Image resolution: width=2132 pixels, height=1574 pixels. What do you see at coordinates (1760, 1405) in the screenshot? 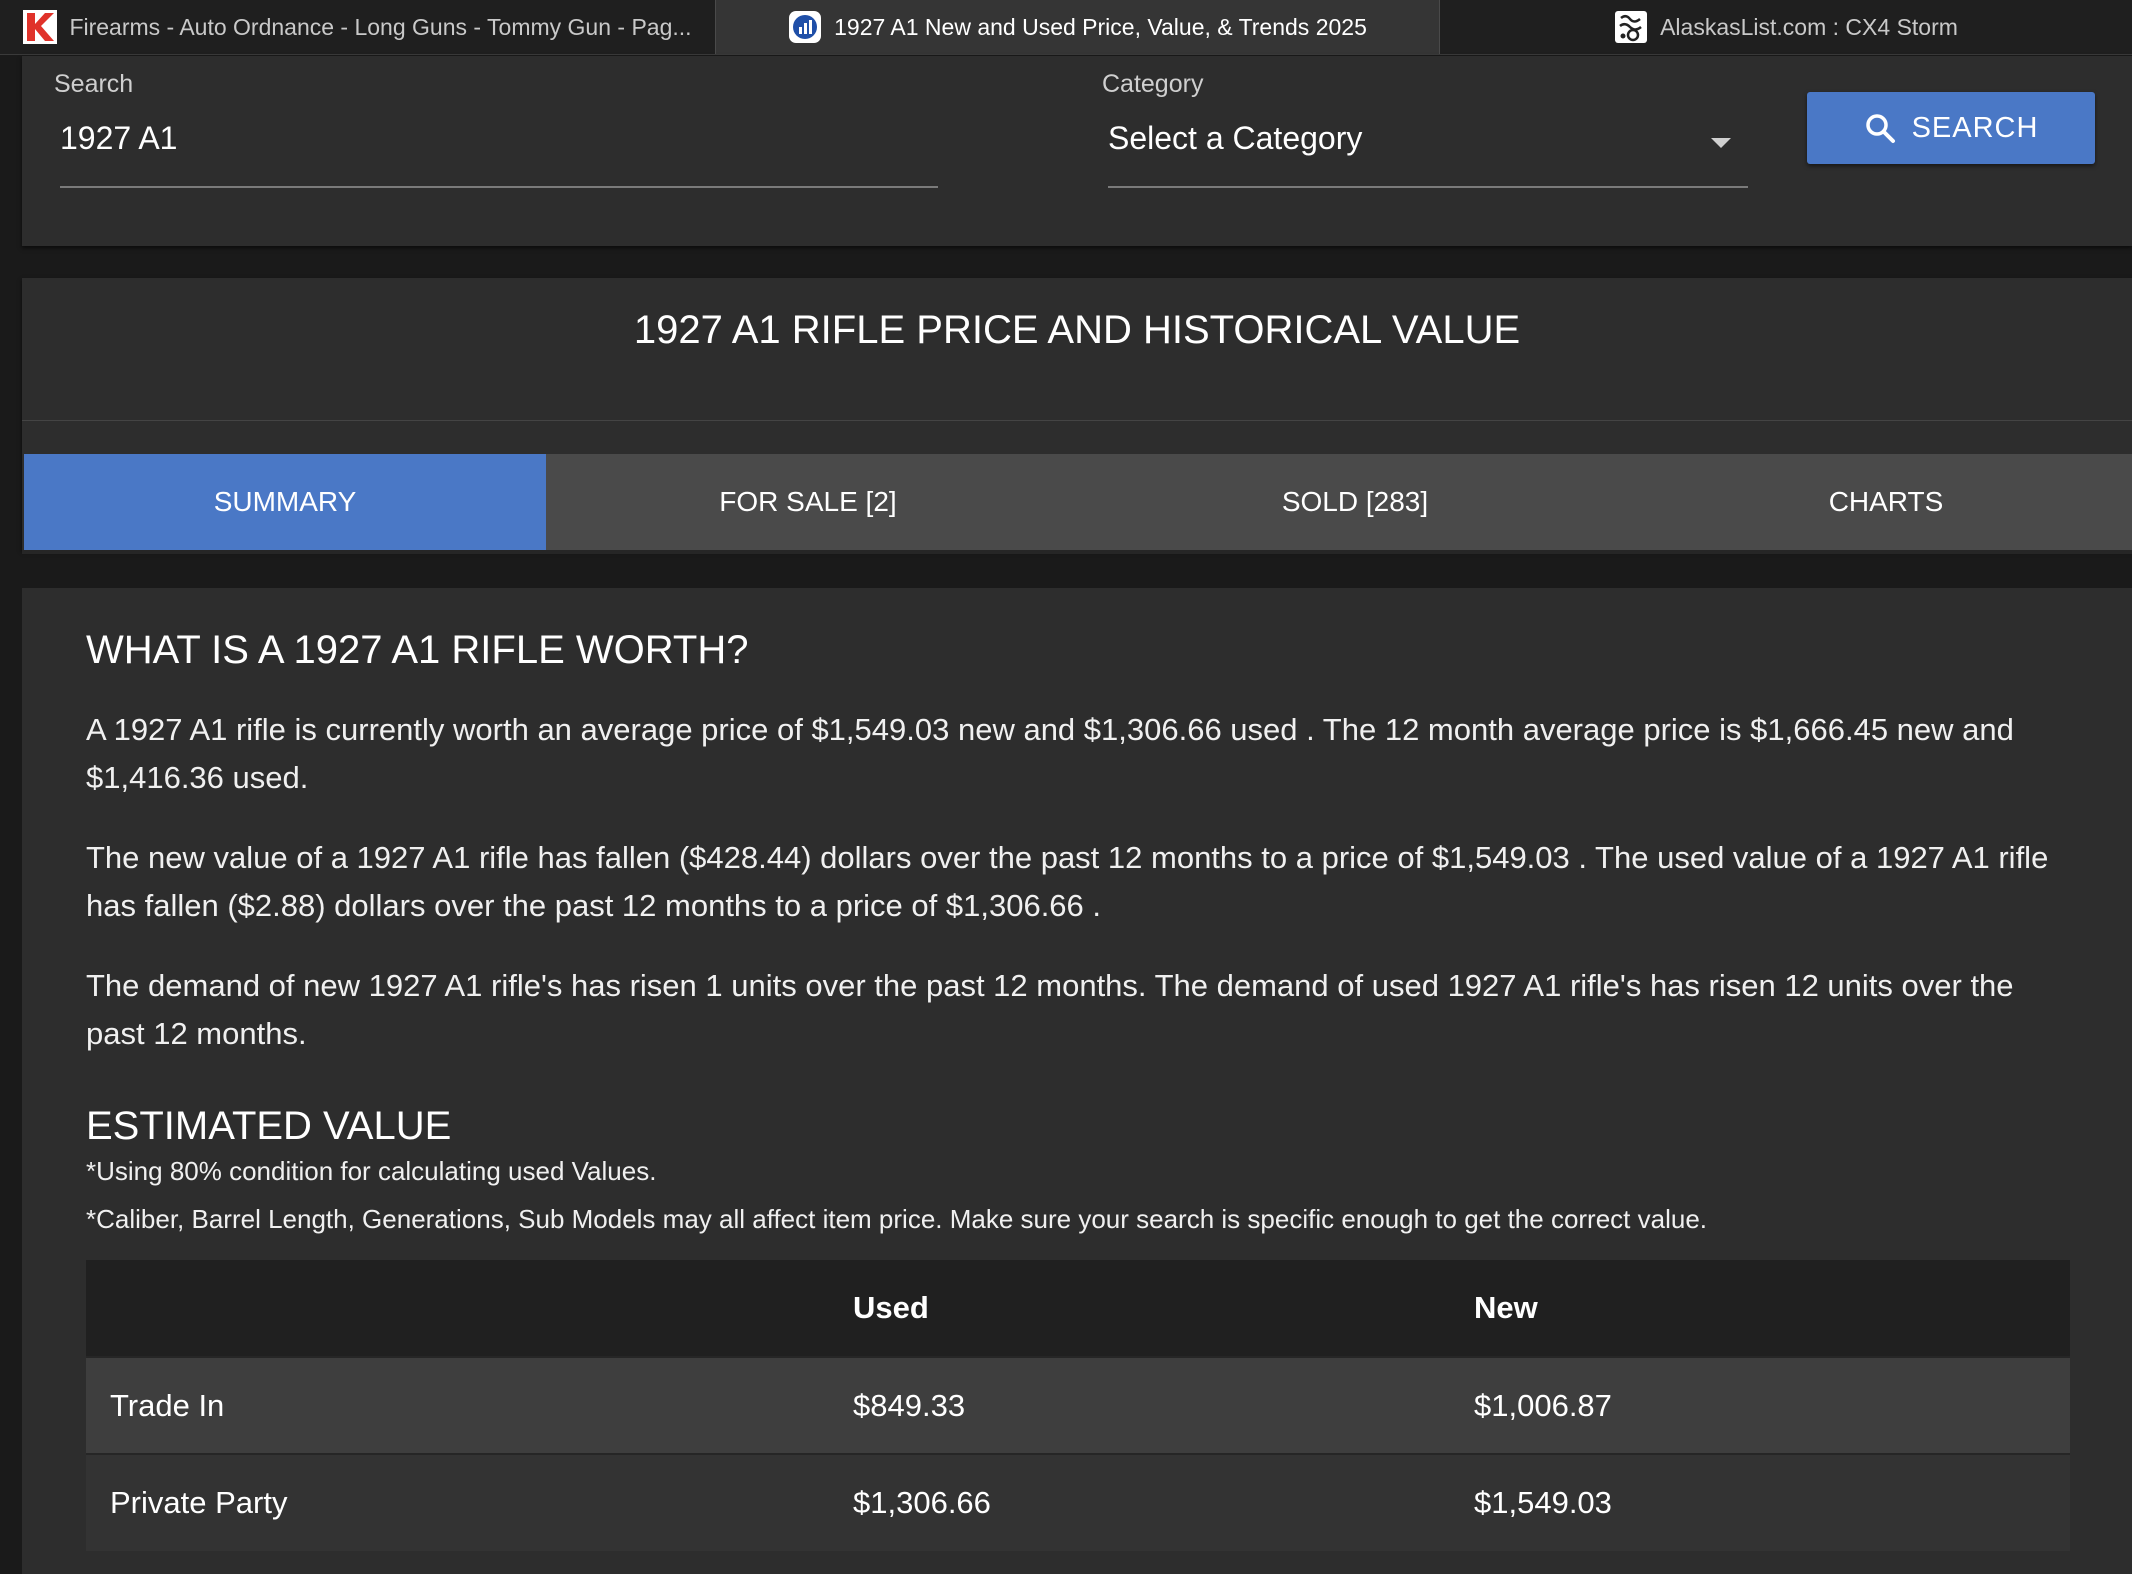
I see `table-cell: $1,006.87` at bounding box center [1760, 1405].